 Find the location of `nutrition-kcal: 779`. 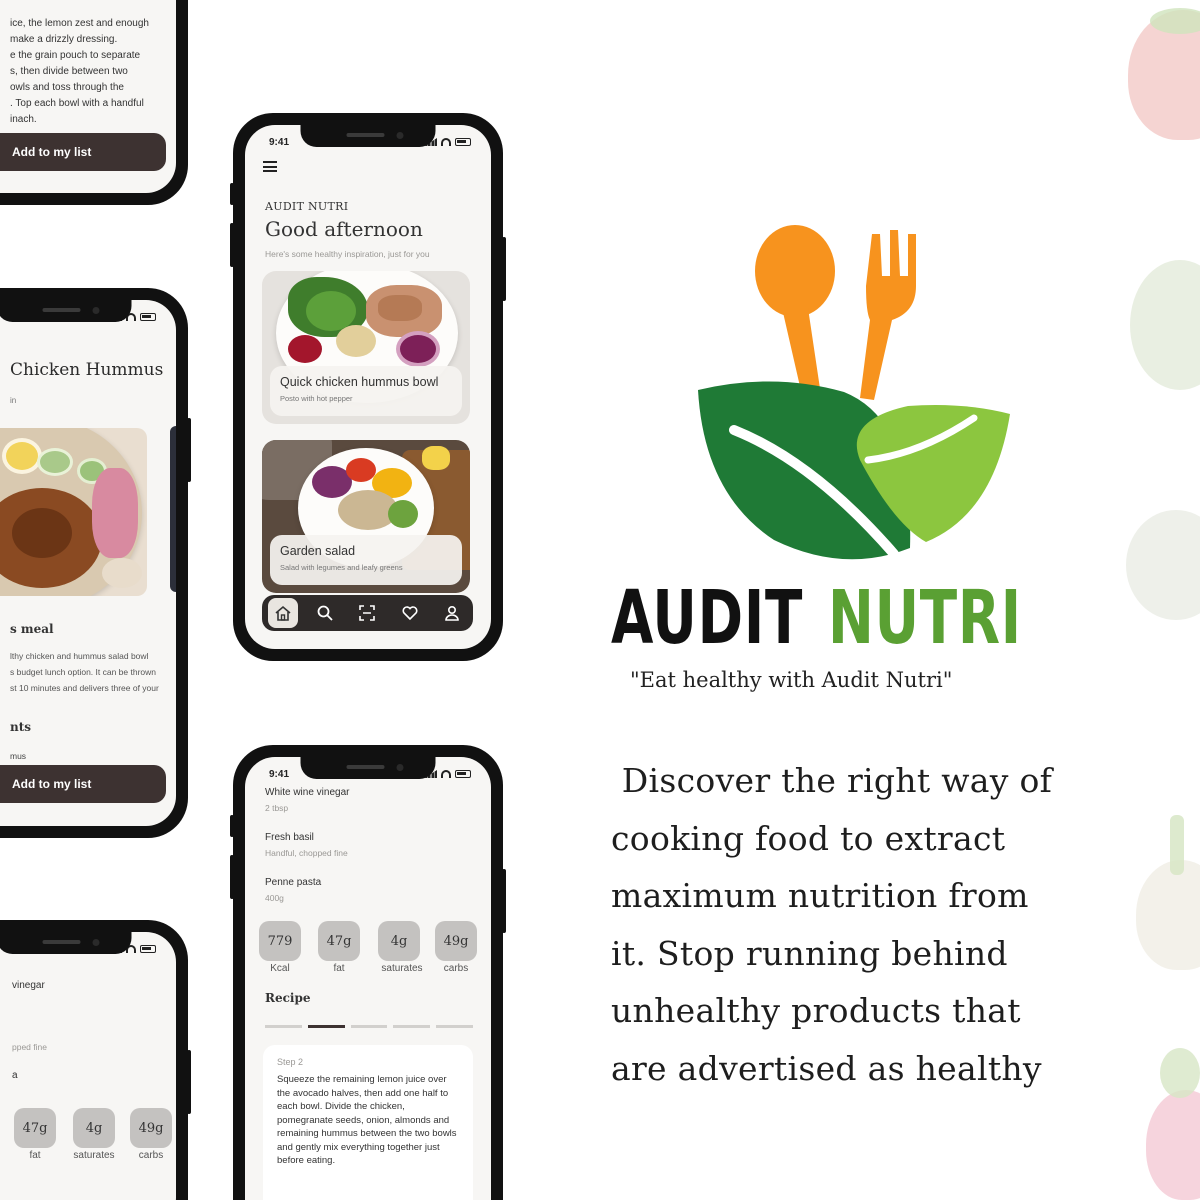

nutrition-kcal: 779 is located at coordinates (280, 941).